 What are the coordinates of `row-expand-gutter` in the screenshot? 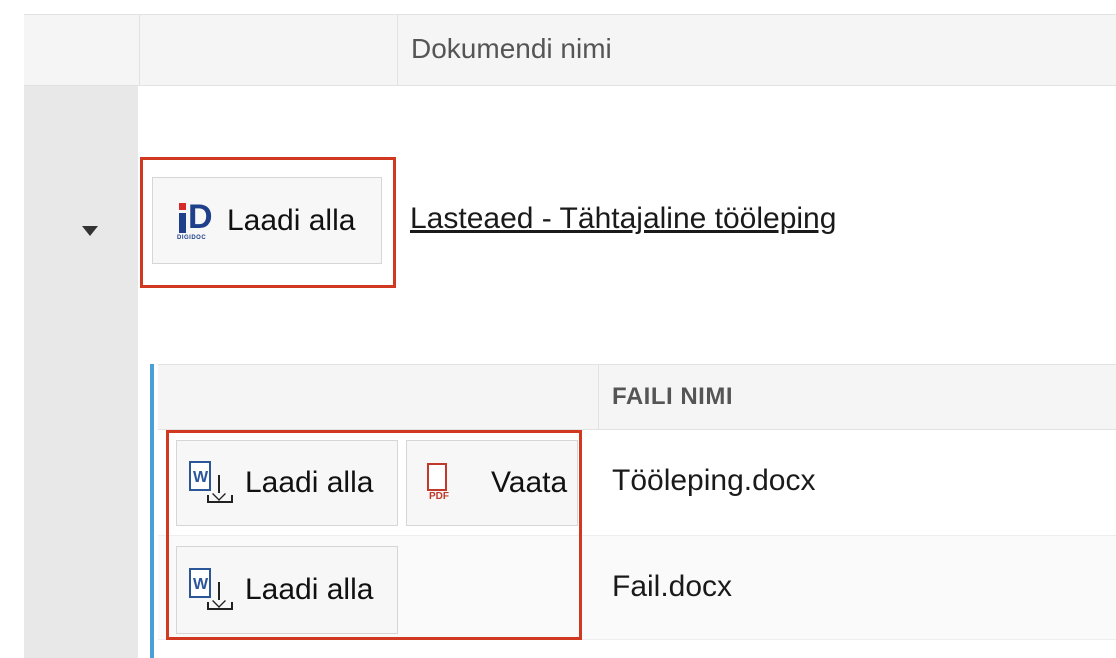 It's located at (81, 372).